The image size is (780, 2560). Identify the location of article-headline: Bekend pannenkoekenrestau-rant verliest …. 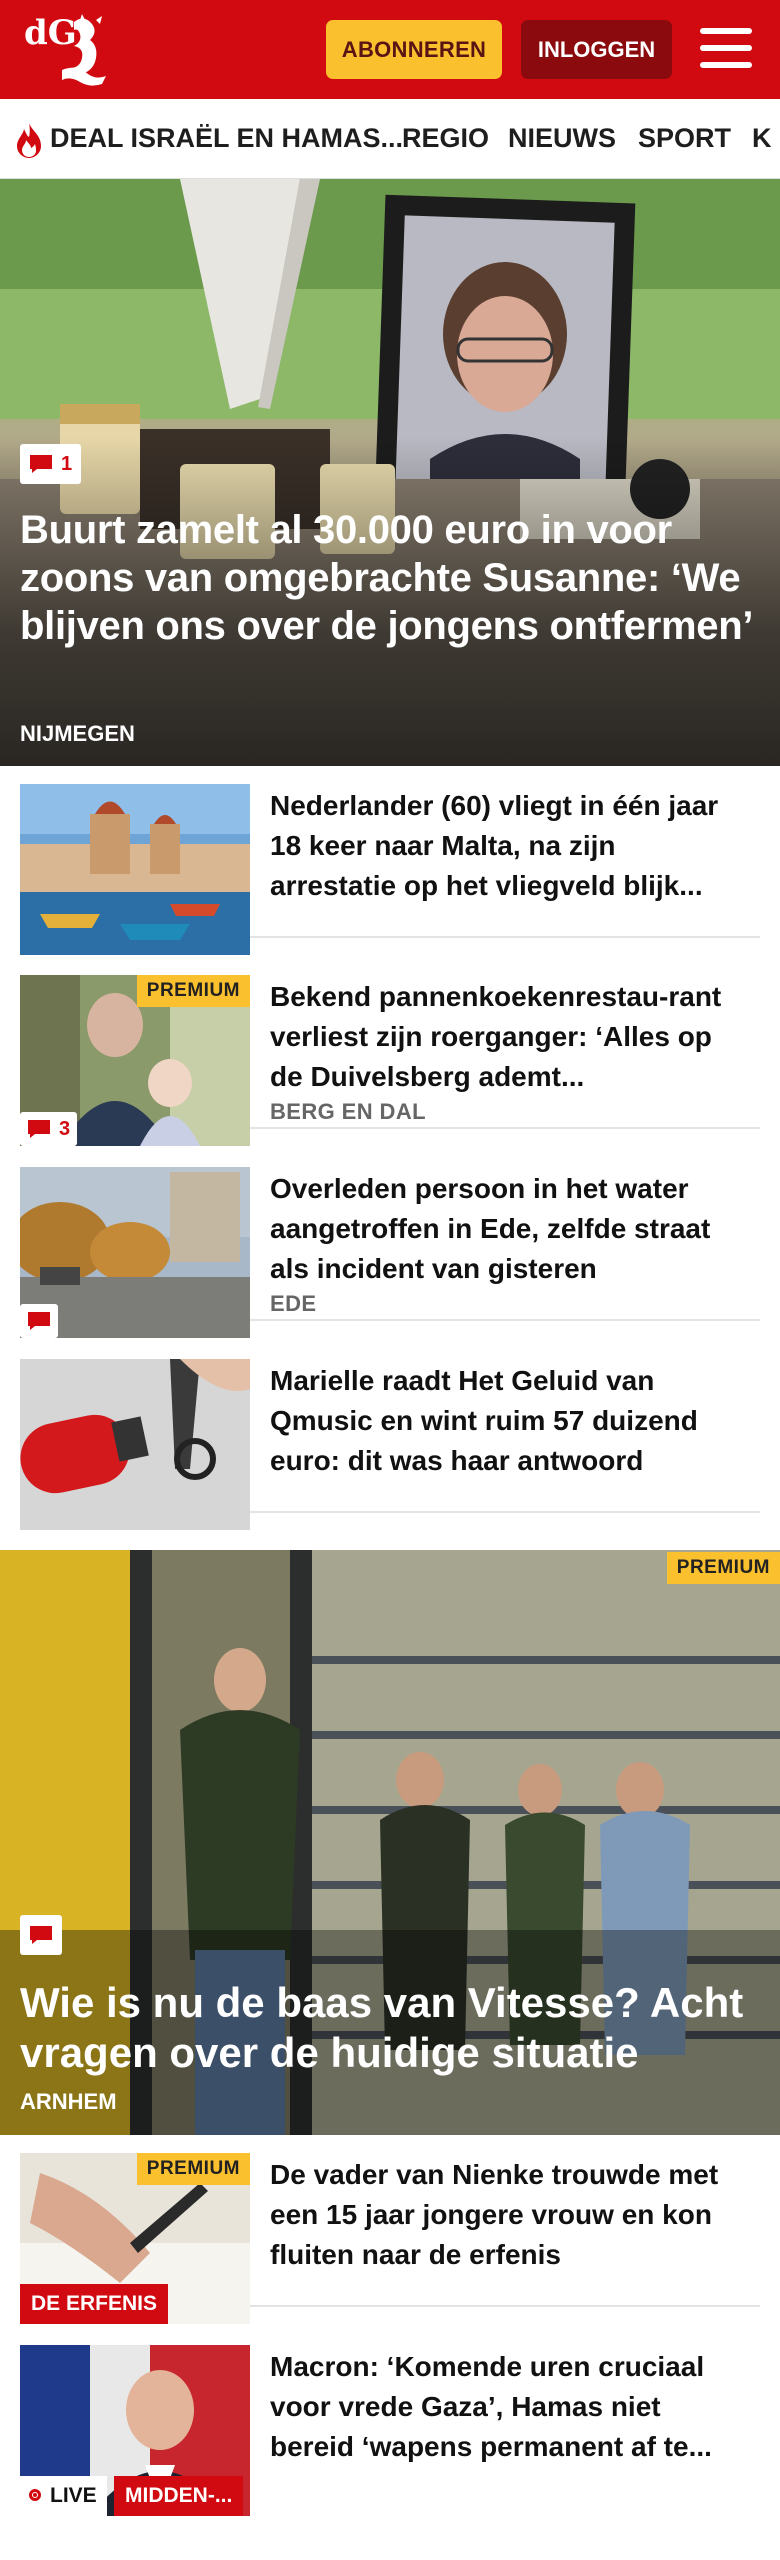
(505, 1037).